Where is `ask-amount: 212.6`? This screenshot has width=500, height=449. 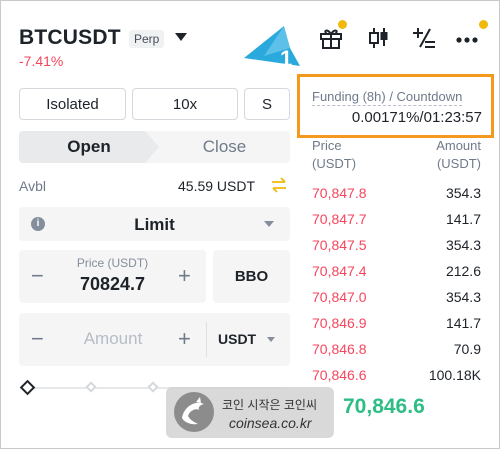 ask-amount: 212.6 is located at coordinates (463, 271).